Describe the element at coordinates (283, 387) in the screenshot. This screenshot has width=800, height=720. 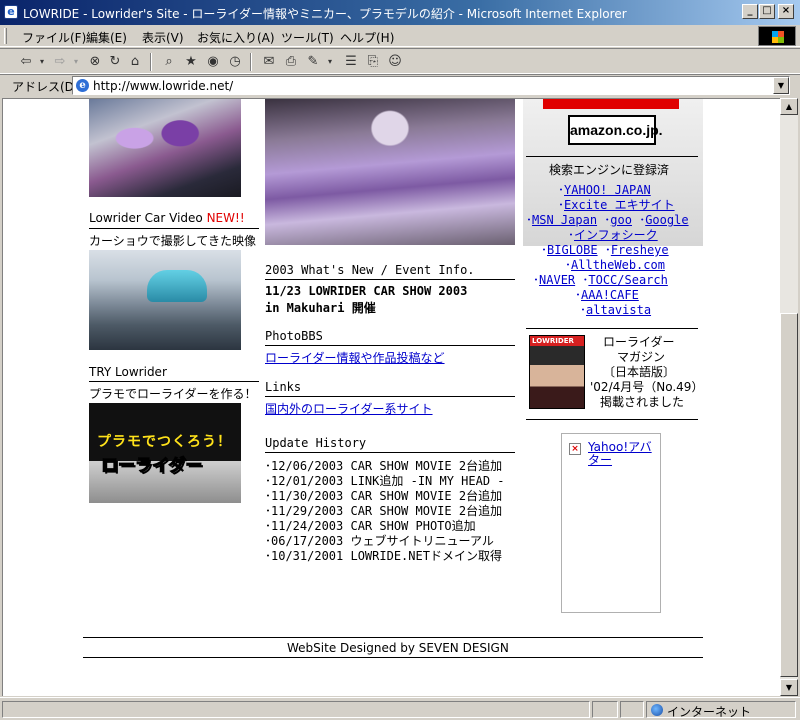
I see `links-heading: Links` at that location.